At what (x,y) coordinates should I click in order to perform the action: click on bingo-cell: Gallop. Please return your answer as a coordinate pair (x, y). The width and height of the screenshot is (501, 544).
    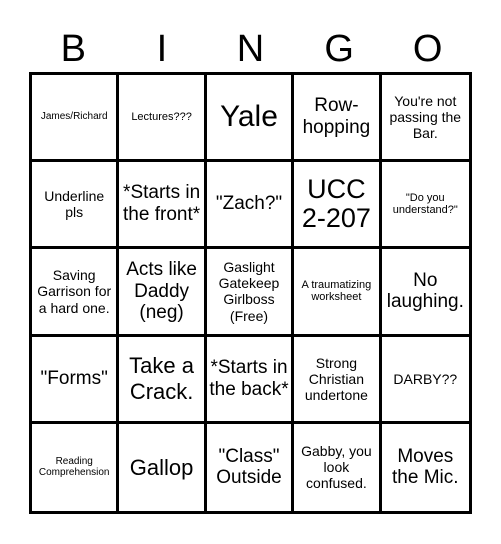
    Looking at the image, I should click on (163, 467).